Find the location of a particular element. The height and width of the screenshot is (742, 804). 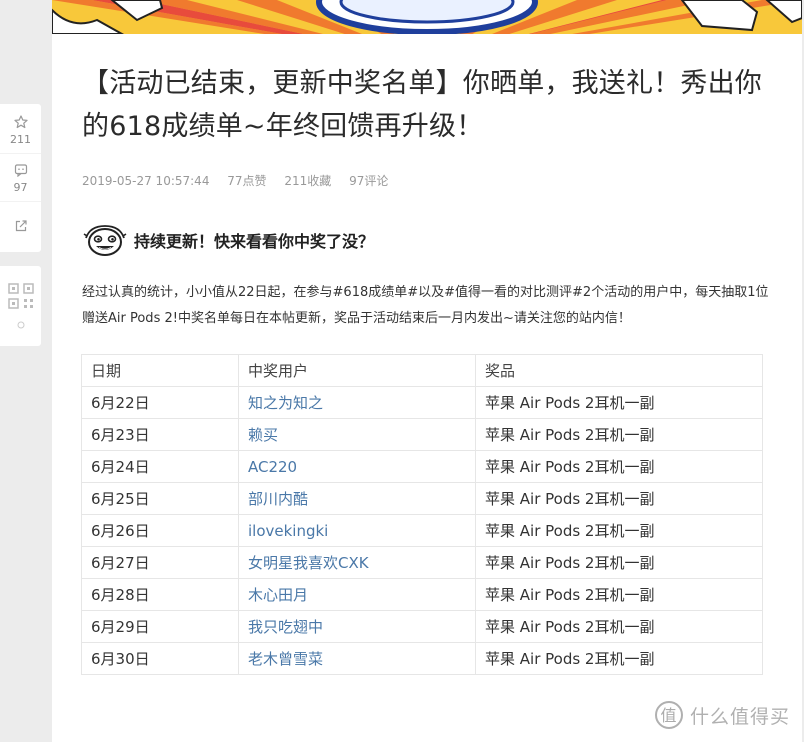

table-row: 6月29日 我只吃翅中 苹果 Air Pods 2耳机一副 is located at coordinates (422, 626).